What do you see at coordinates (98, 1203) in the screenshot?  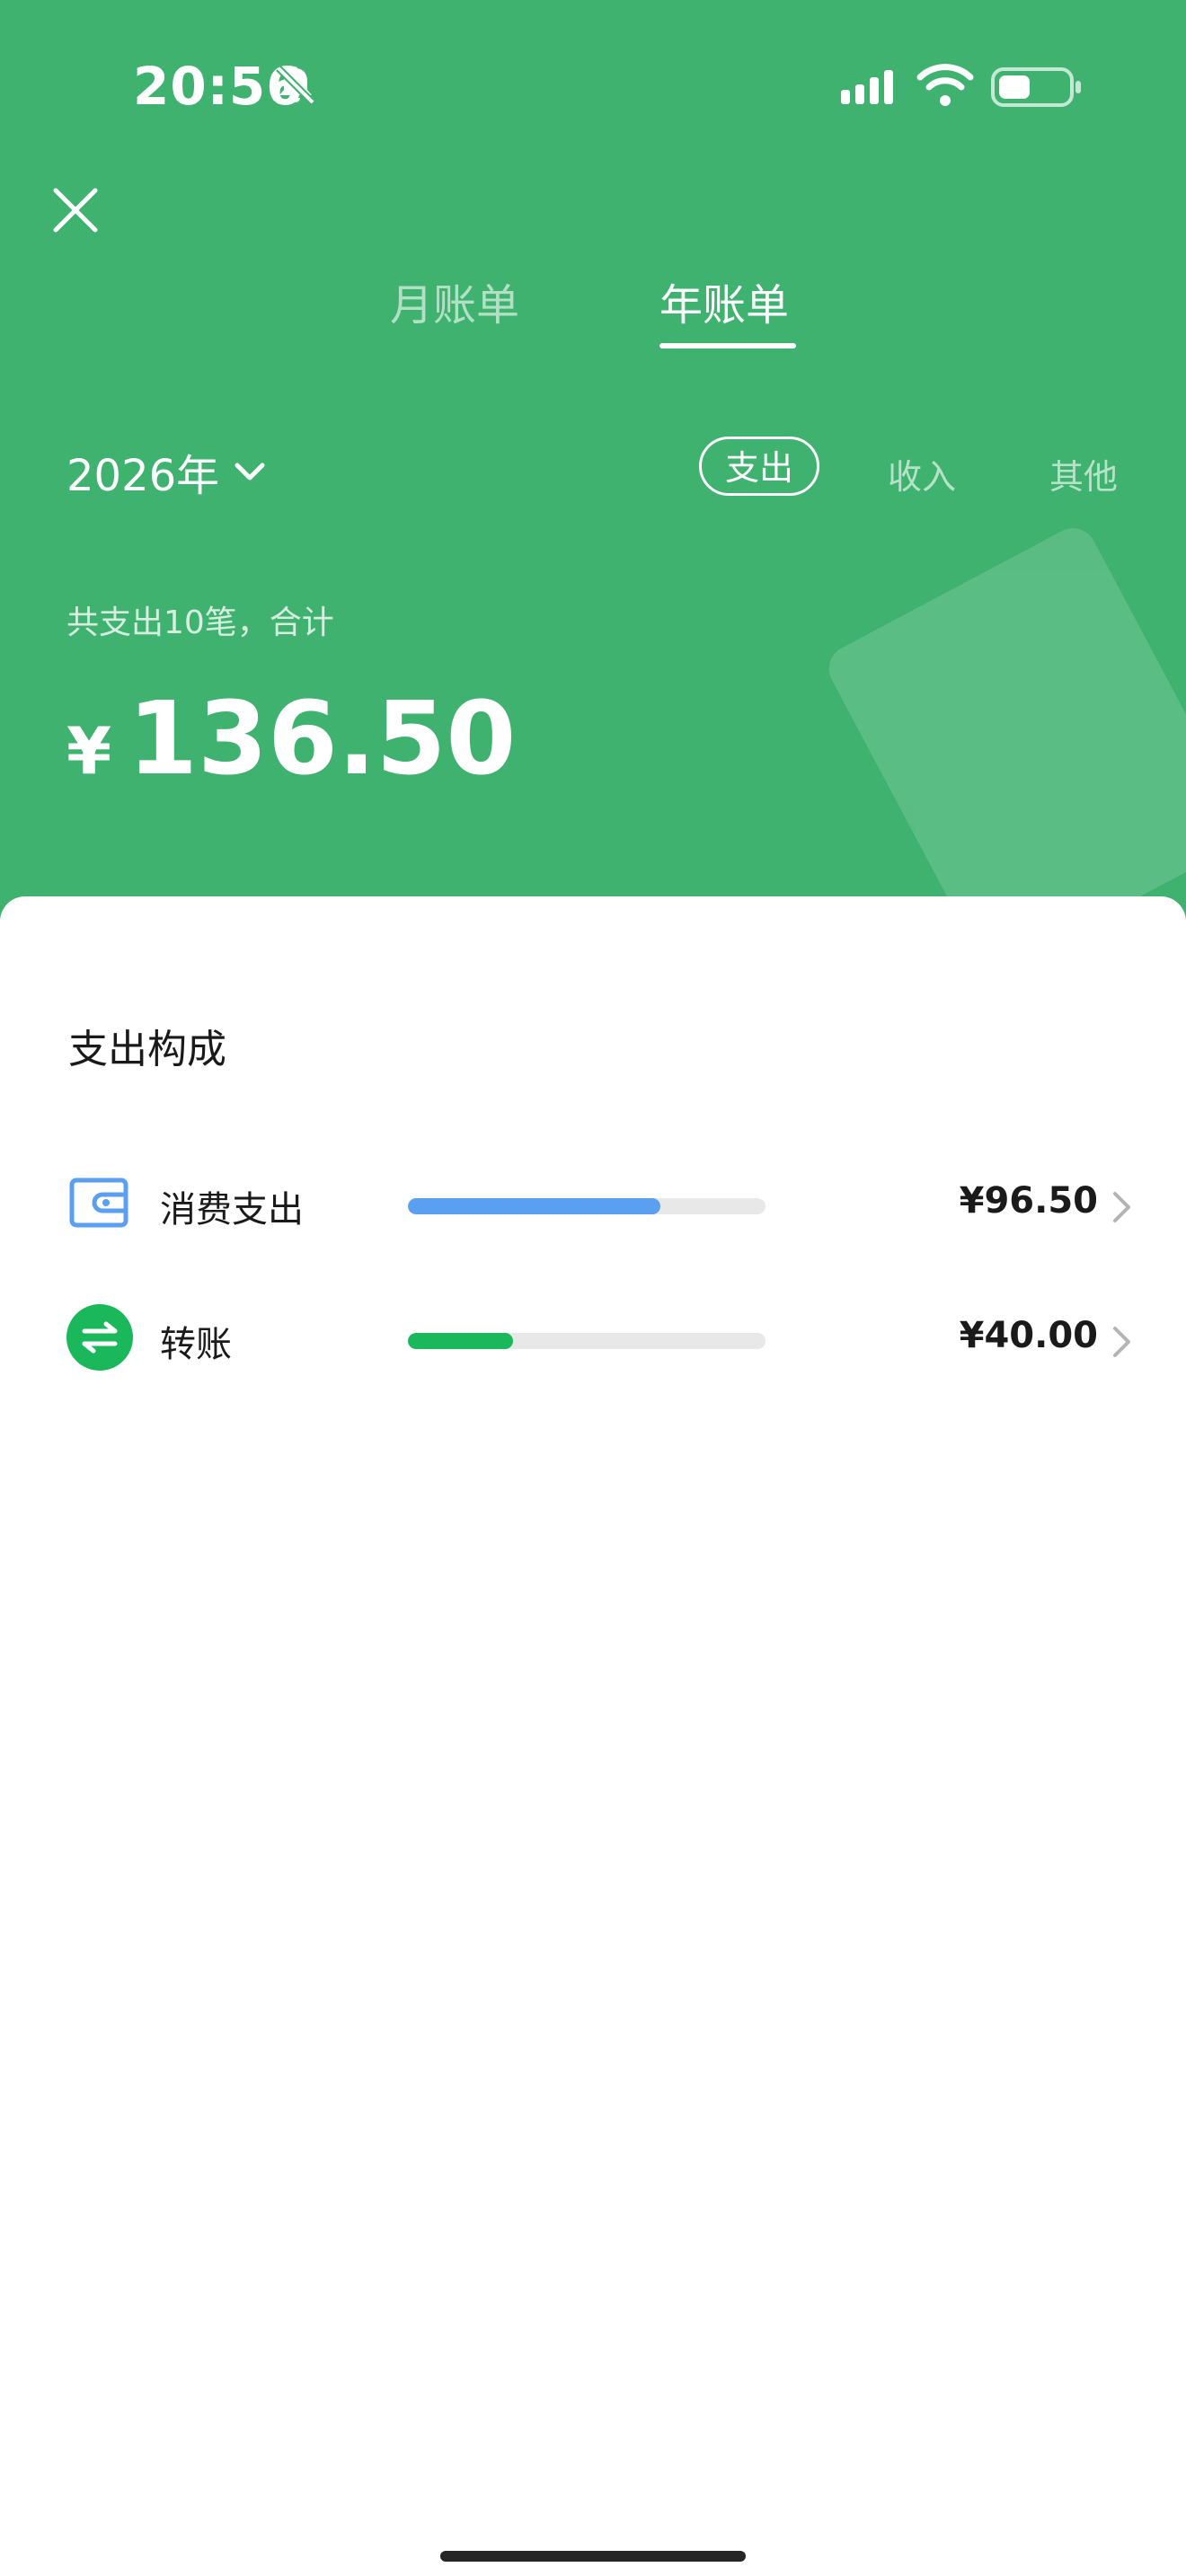 I see `wallet-icon` at bounding box center [98, 1203].